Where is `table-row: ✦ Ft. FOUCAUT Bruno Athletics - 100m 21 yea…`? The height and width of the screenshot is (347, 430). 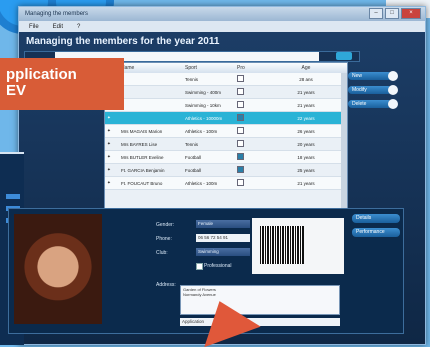 table-row: ✦ Ft. FOUCAUT Bruno Athletics - 100m 21 yea… is located at coordinates (226, 183).